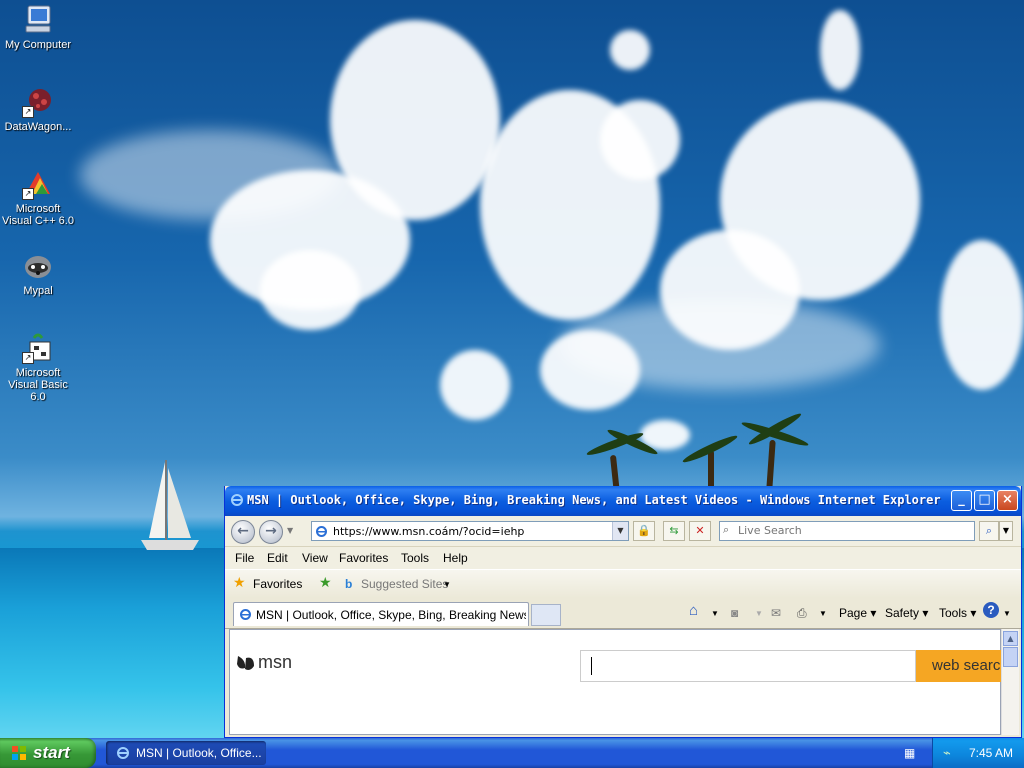 The image size is (1024, 768). What do you see at coordinates (321, 531) in the screenshot?
I see `page-ie-icon` at bounding box center [321, 531].